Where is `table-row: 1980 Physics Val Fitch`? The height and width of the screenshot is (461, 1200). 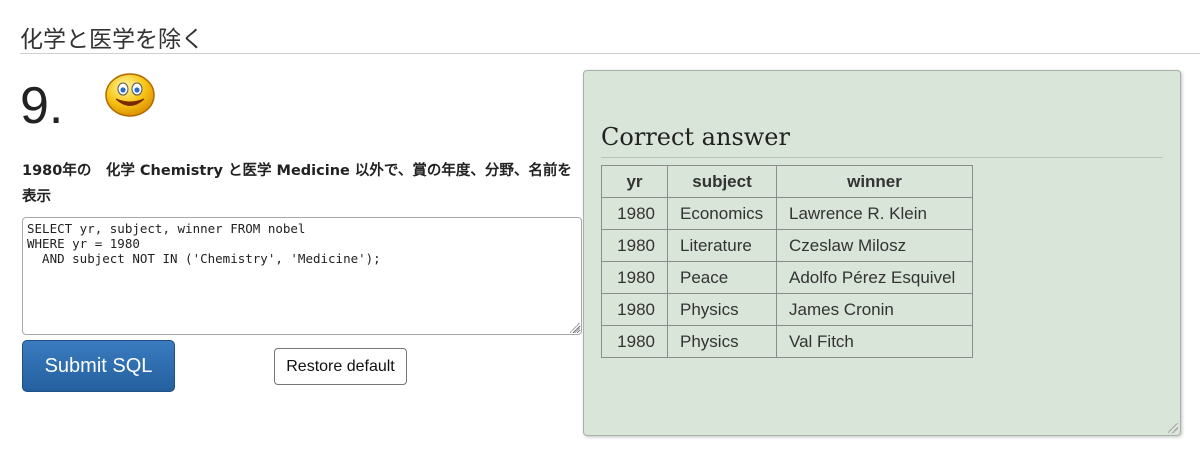 table-row: 1980 Physics Val Fitch is located at coordinates (787, 341).